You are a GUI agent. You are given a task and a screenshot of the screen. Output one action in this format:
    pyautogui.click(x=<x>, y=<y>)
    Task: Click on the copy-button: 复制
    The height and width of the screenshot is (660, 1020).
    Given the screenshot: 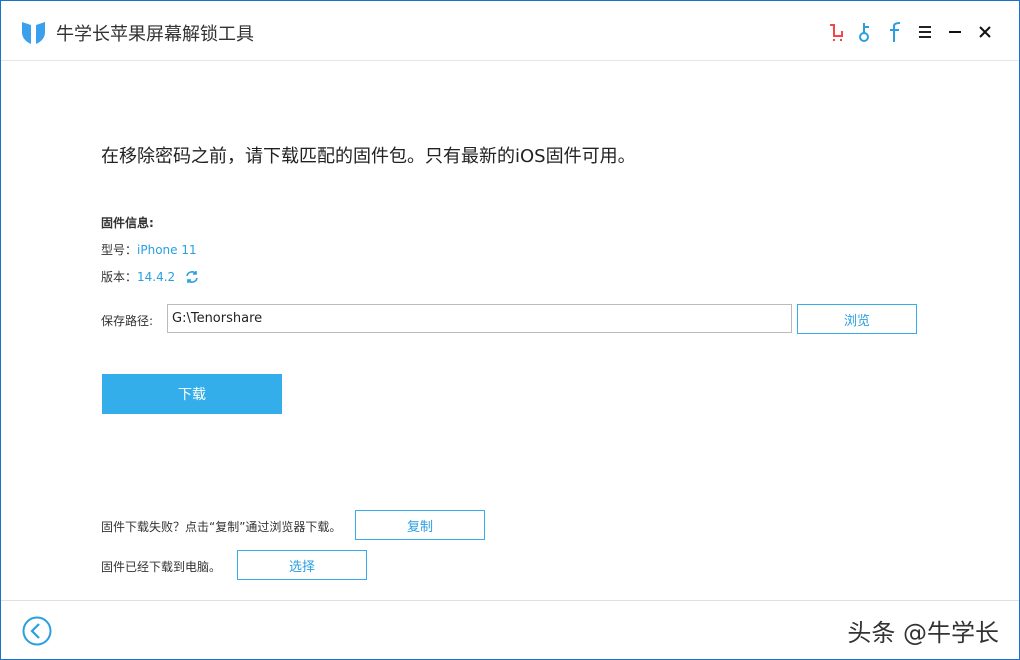 What is the action you would take?
    pyautogui.click(x=420, y=525)
    